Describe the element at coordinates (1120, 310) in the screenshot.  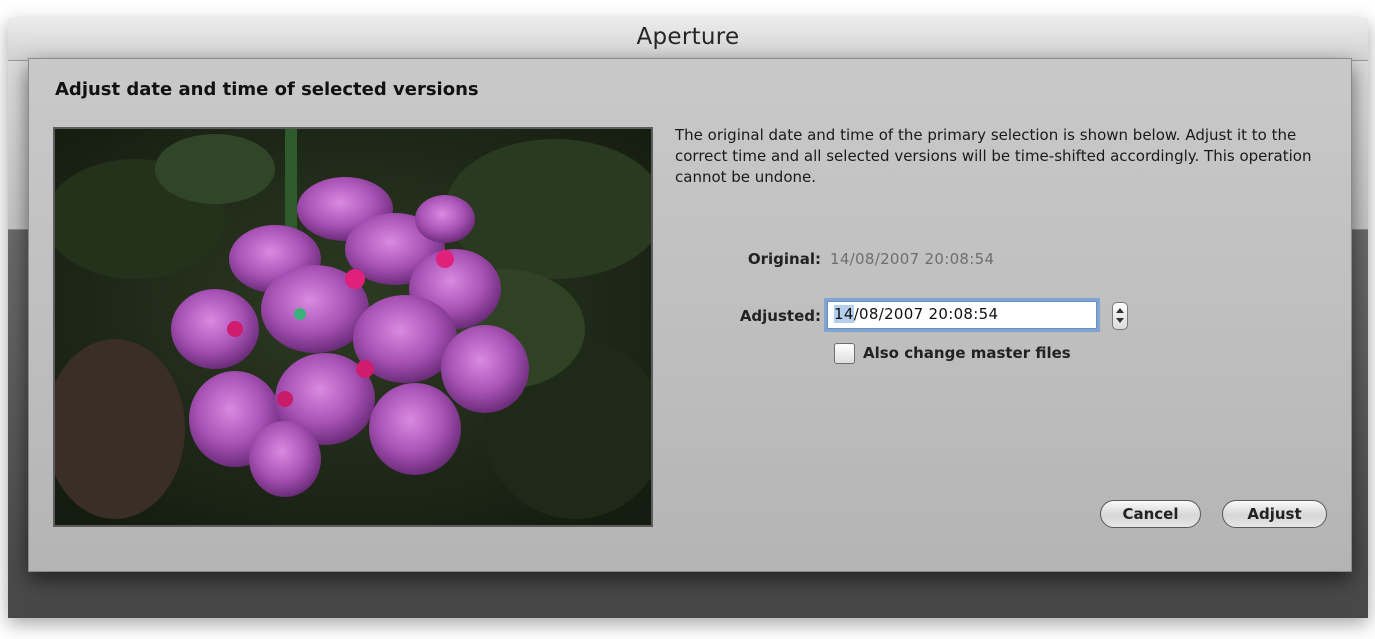
I see `stepper-up-icon` at that location.